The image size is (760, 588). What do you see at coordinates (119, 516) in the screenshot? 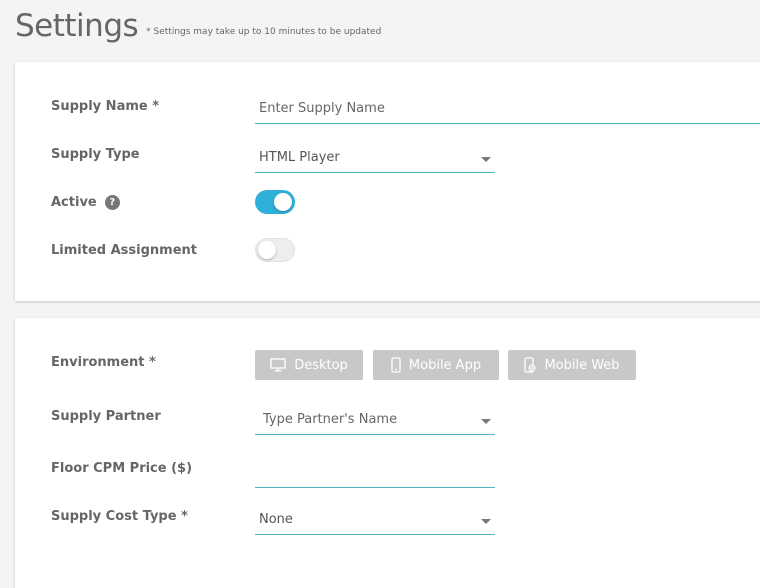
I see `supply-cost-type-label: Supply Cost Type *` at bounding box center [119, 516].